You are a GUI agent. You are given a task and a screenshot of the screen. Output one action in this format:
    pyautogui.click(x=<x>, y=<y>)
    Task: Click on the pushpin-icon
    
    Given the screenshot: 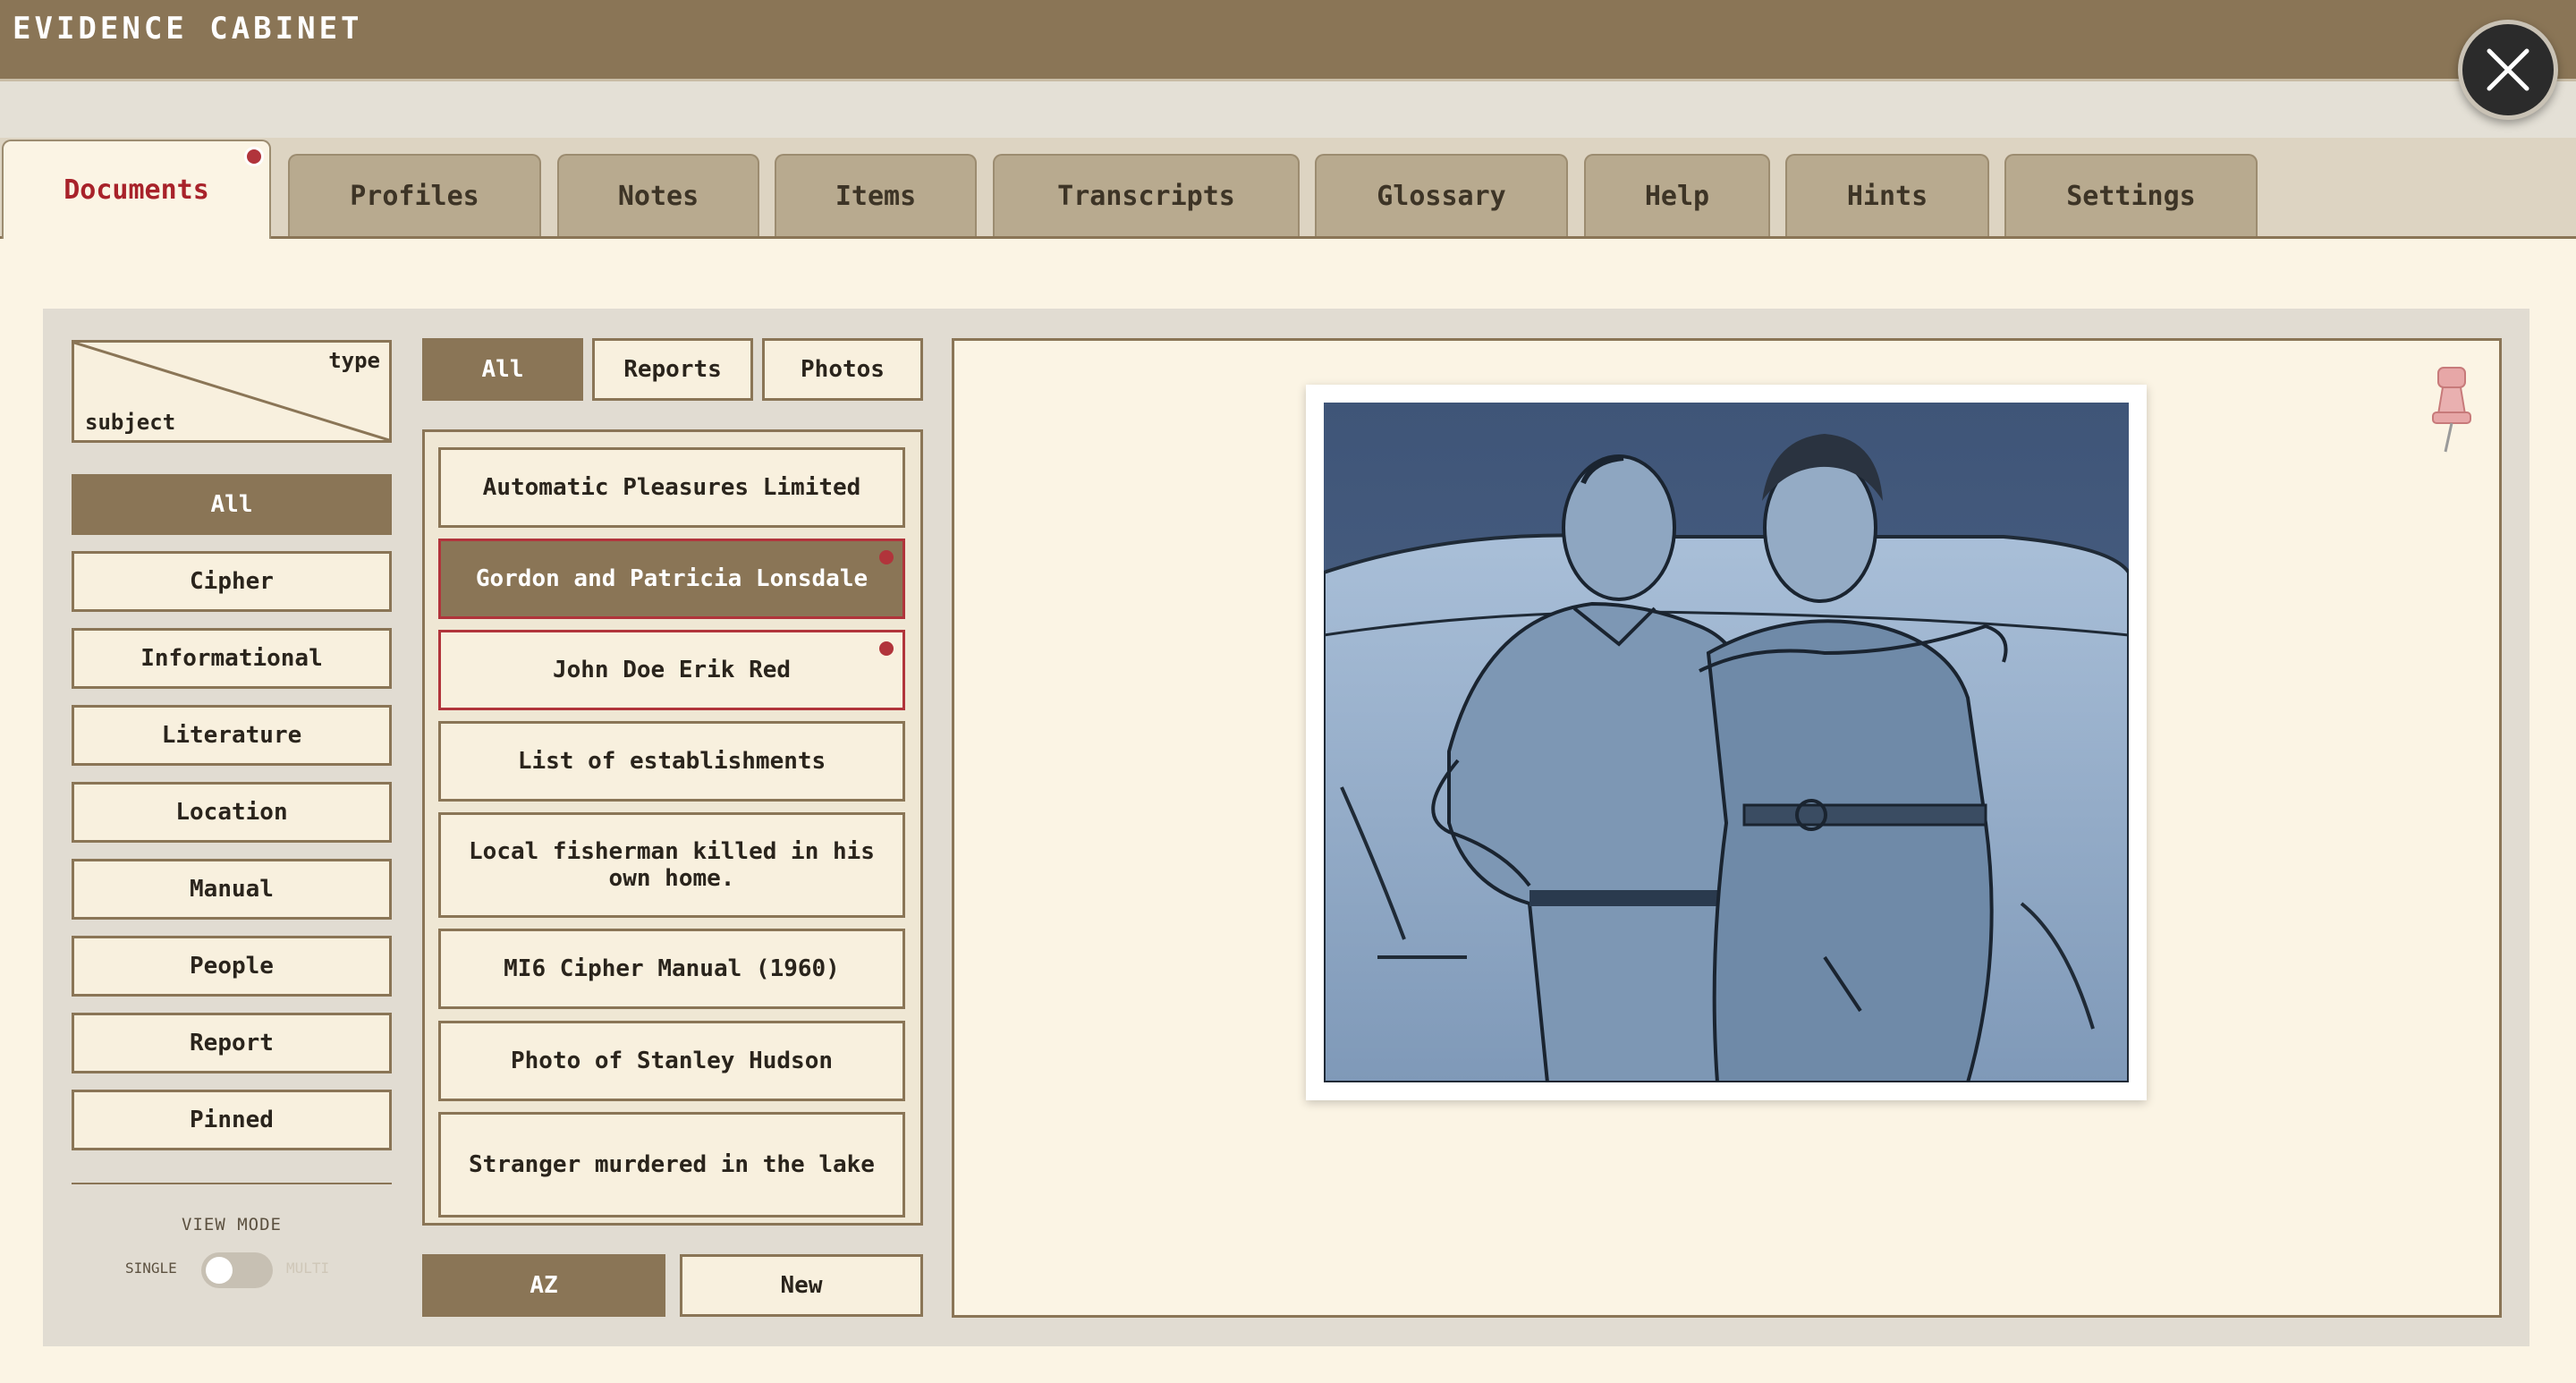 What is the action you would take?
    pyautogui.click(x=2451, y=411)
    